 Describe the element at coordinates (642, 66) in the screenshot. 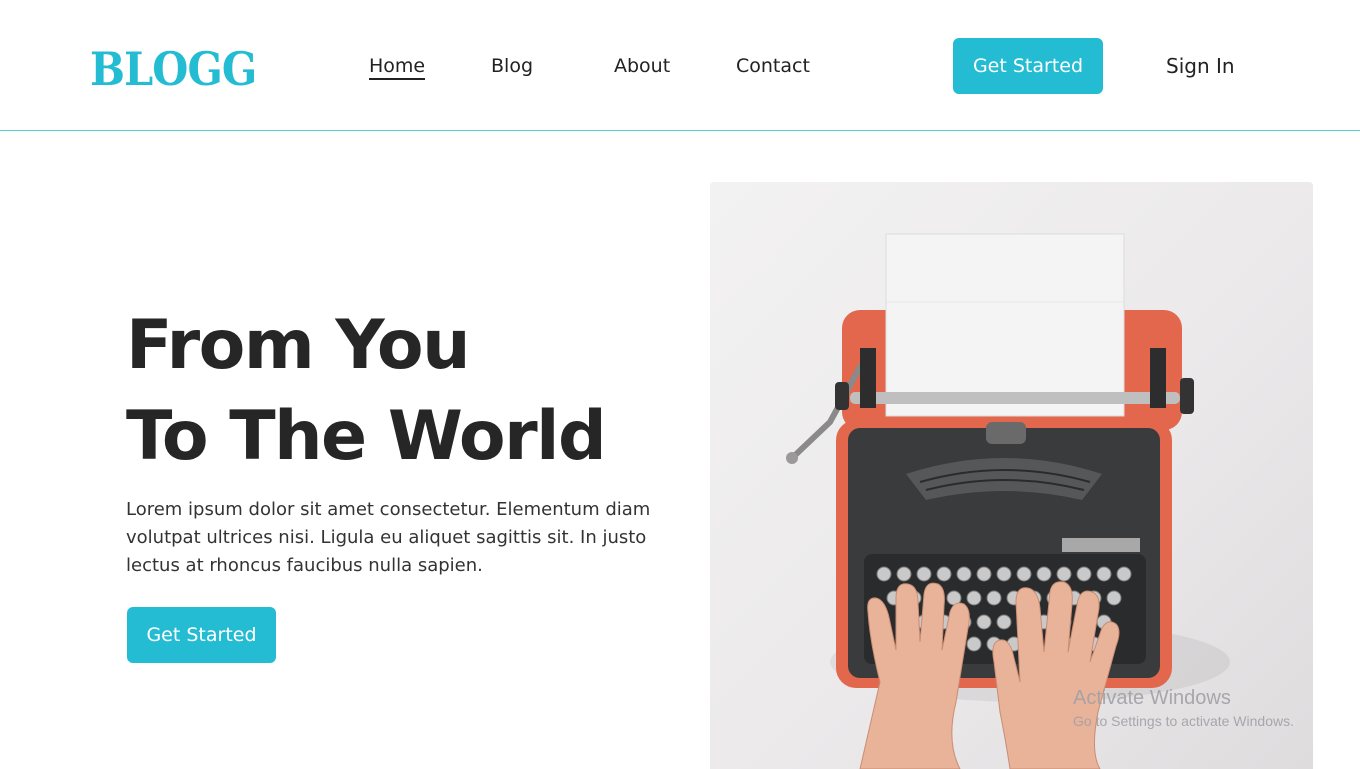

I see `nav-about-link: About` at that location.